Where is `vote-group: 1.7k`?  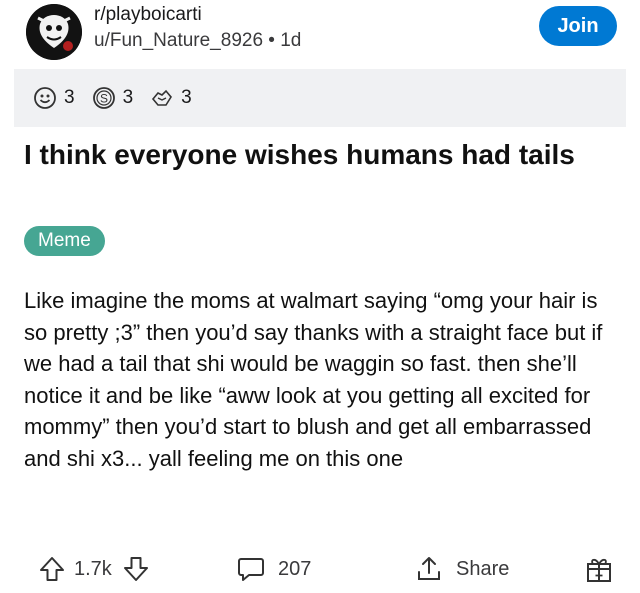 vote-group: 1.7k is located at coordinates (94, 569).